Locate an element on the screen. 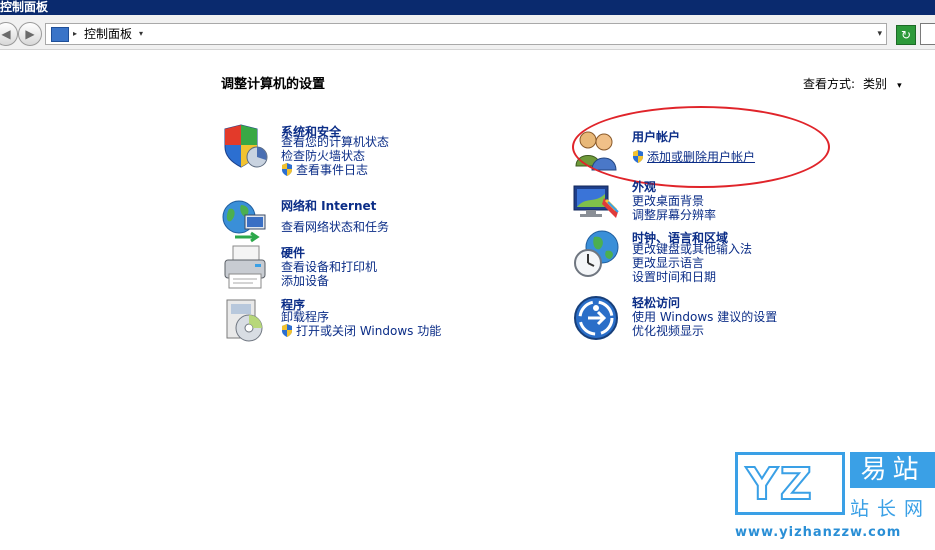 The height and width of the screenshot is (550, 935). address-field: ▸ 控制面板 ▾ ▾ is located at coordinates (466, 34).